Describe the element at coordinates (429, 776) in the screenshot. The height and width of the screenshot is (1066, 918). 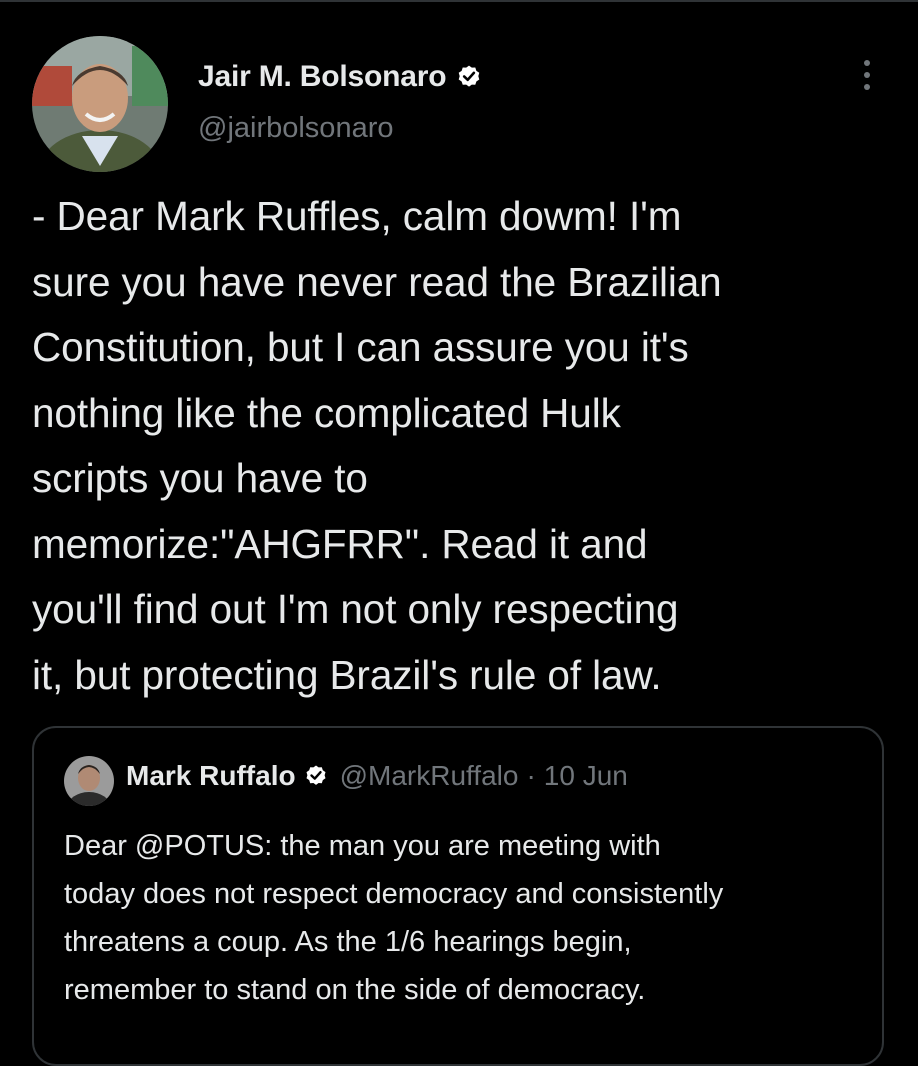
I see `quoted-author-handle: @MarkRuffalo` at that location.